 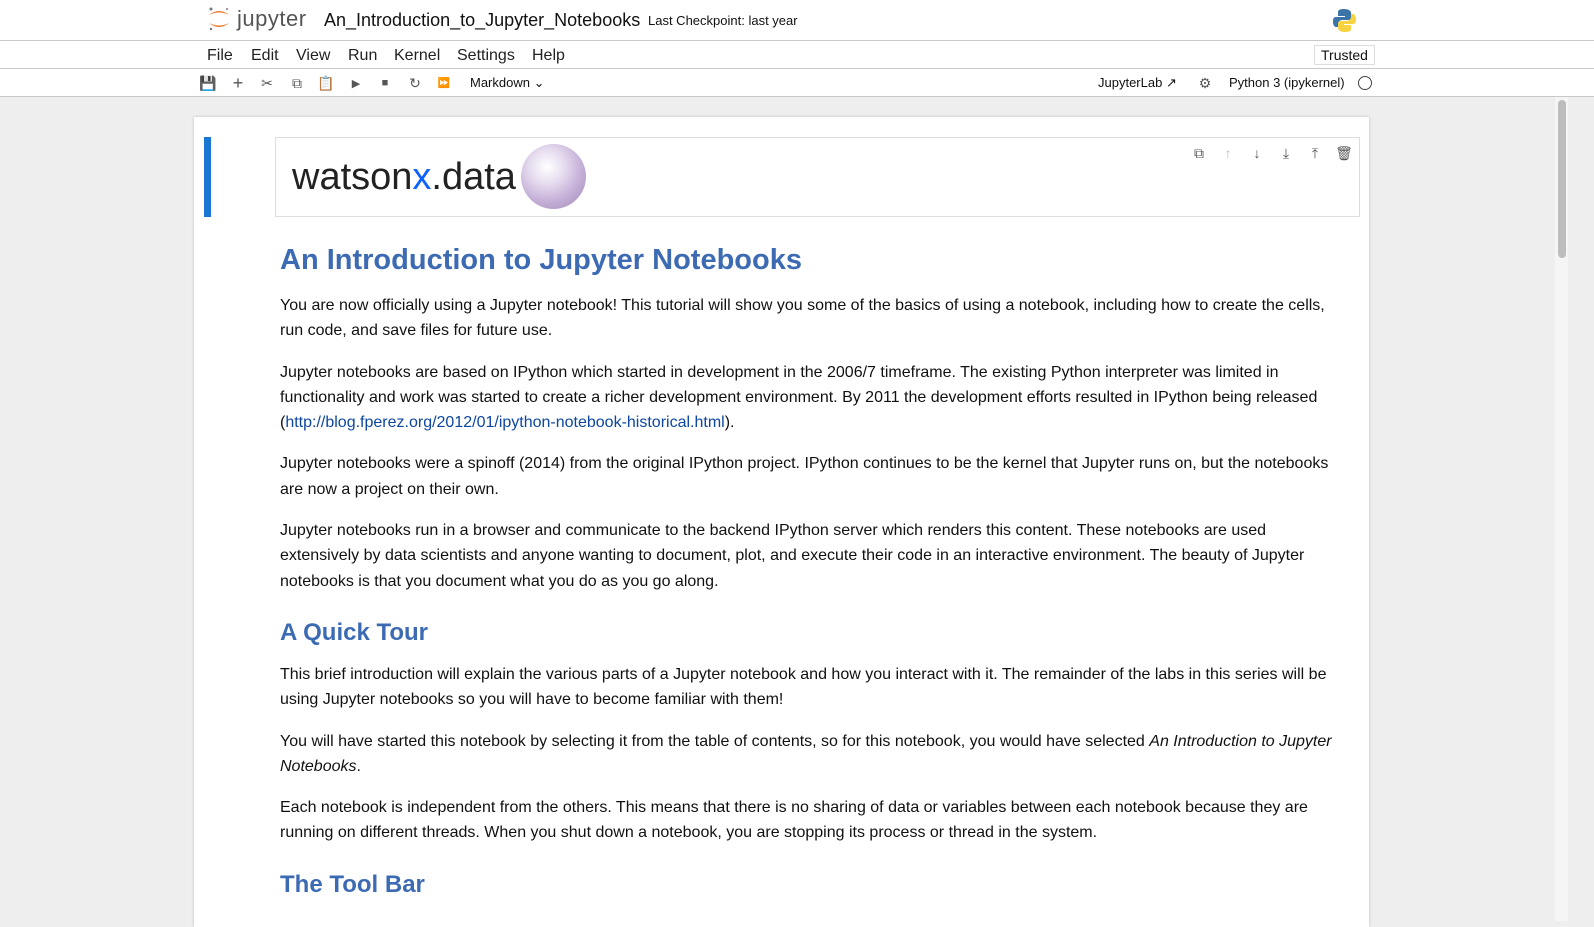 What do you see at coordinates (1365, 83) in the screenshot?
I see `kernel-status-icon` at bounding box center [1365, 83].